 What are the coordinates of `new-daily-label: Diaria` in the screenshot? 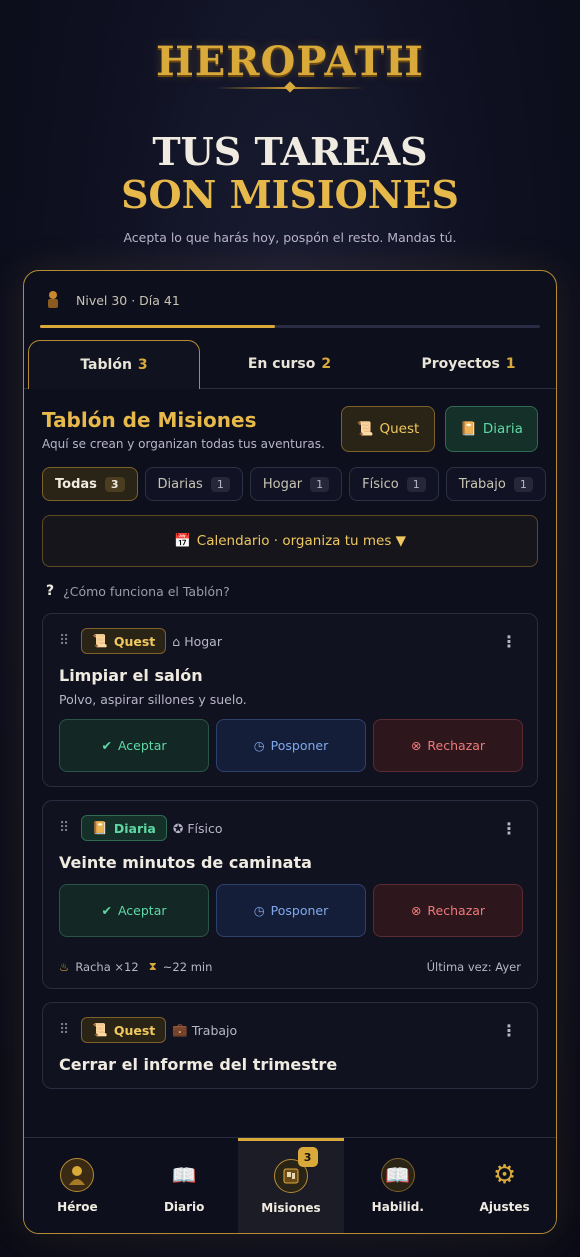 It's located at (502, 429).